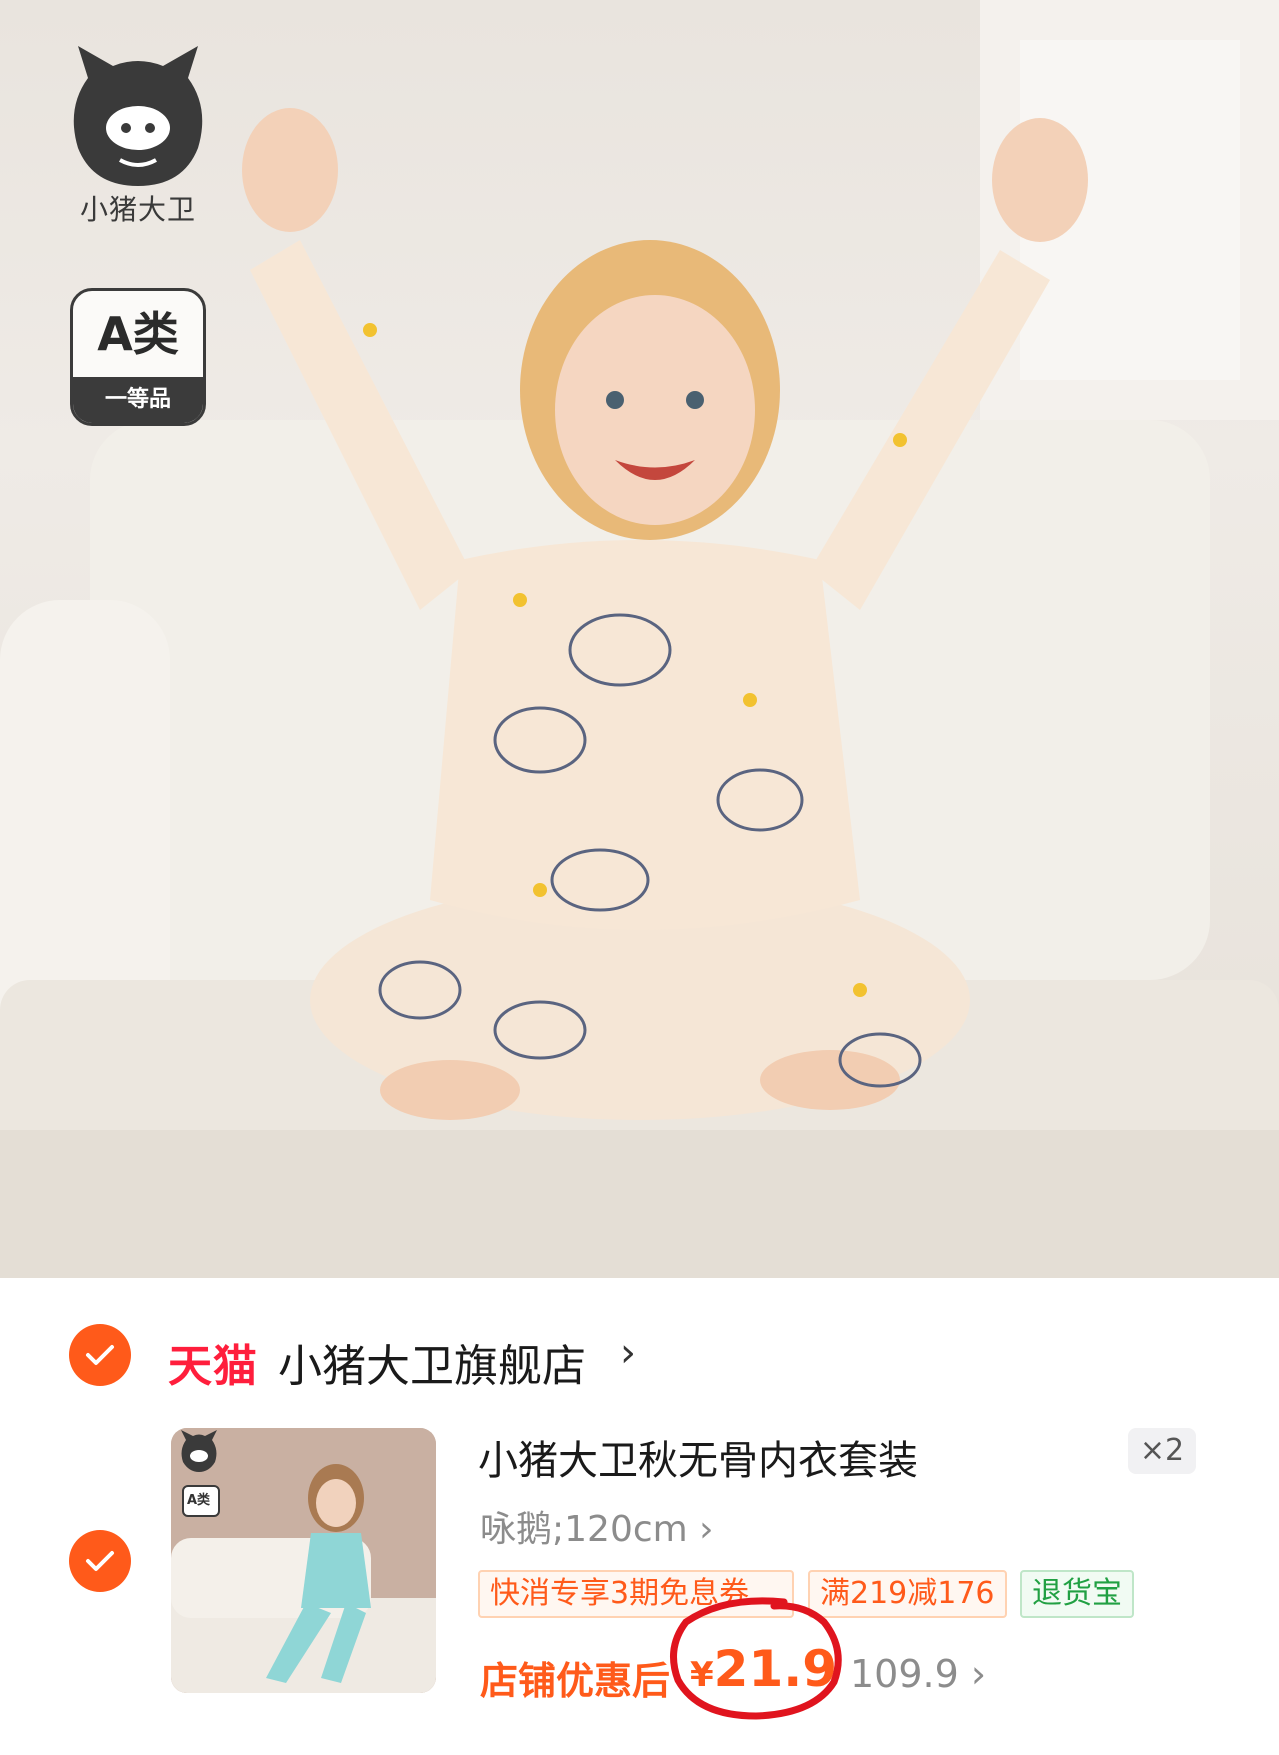 This screenshot has height=1755, width=1279. What do you see at coordinates (1077, 1594) in the screenshot?
I see `promo-tag-return-insurance: 退货宝` at bounding box center [1077, 1594].